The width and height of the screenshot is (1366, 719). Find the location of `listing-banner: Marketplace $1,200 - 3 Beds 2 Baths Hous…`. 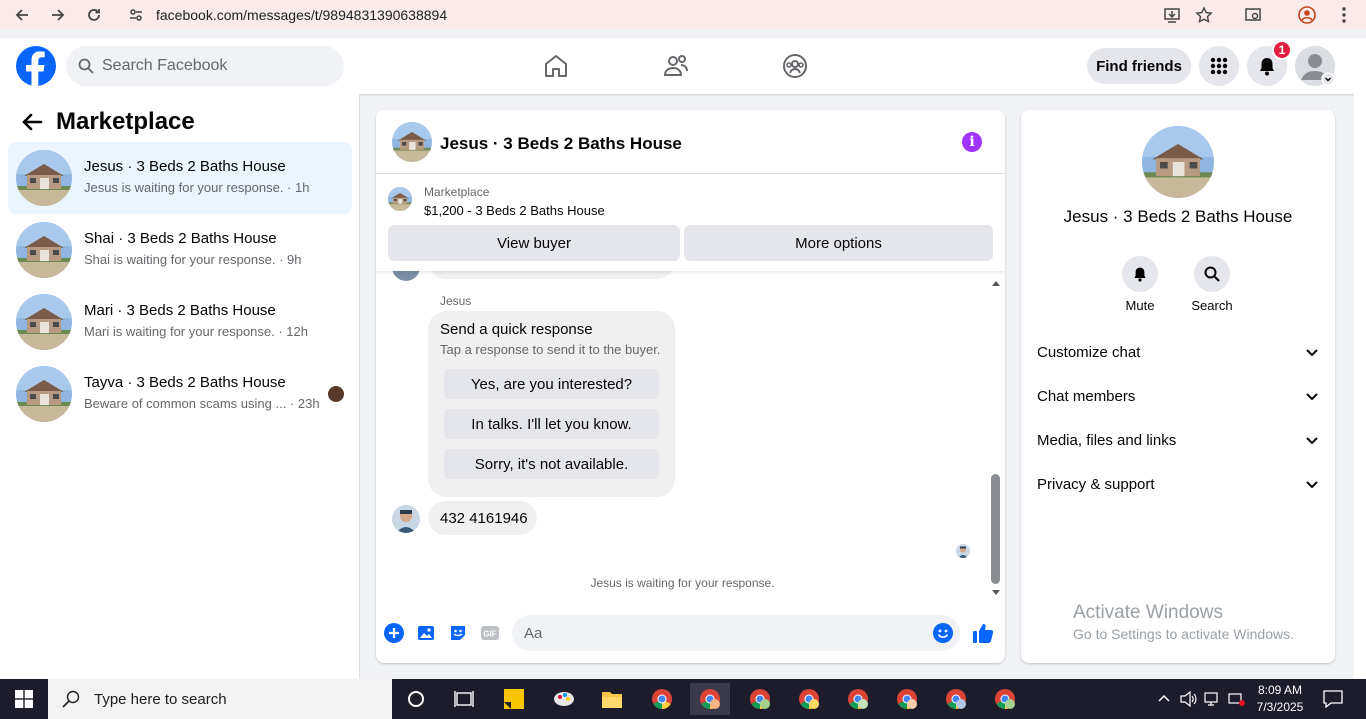

listing-banner: Marketplace $1,200 - 3 Beds 2 Baths Hous… is located at coordinates (690, 223).